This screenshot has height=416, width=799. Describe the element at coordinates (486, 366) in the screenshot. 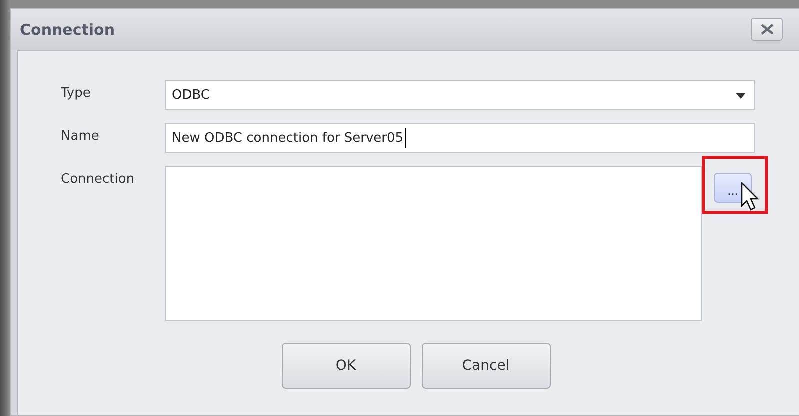

I see `cancel-button: Cancel` at that location.